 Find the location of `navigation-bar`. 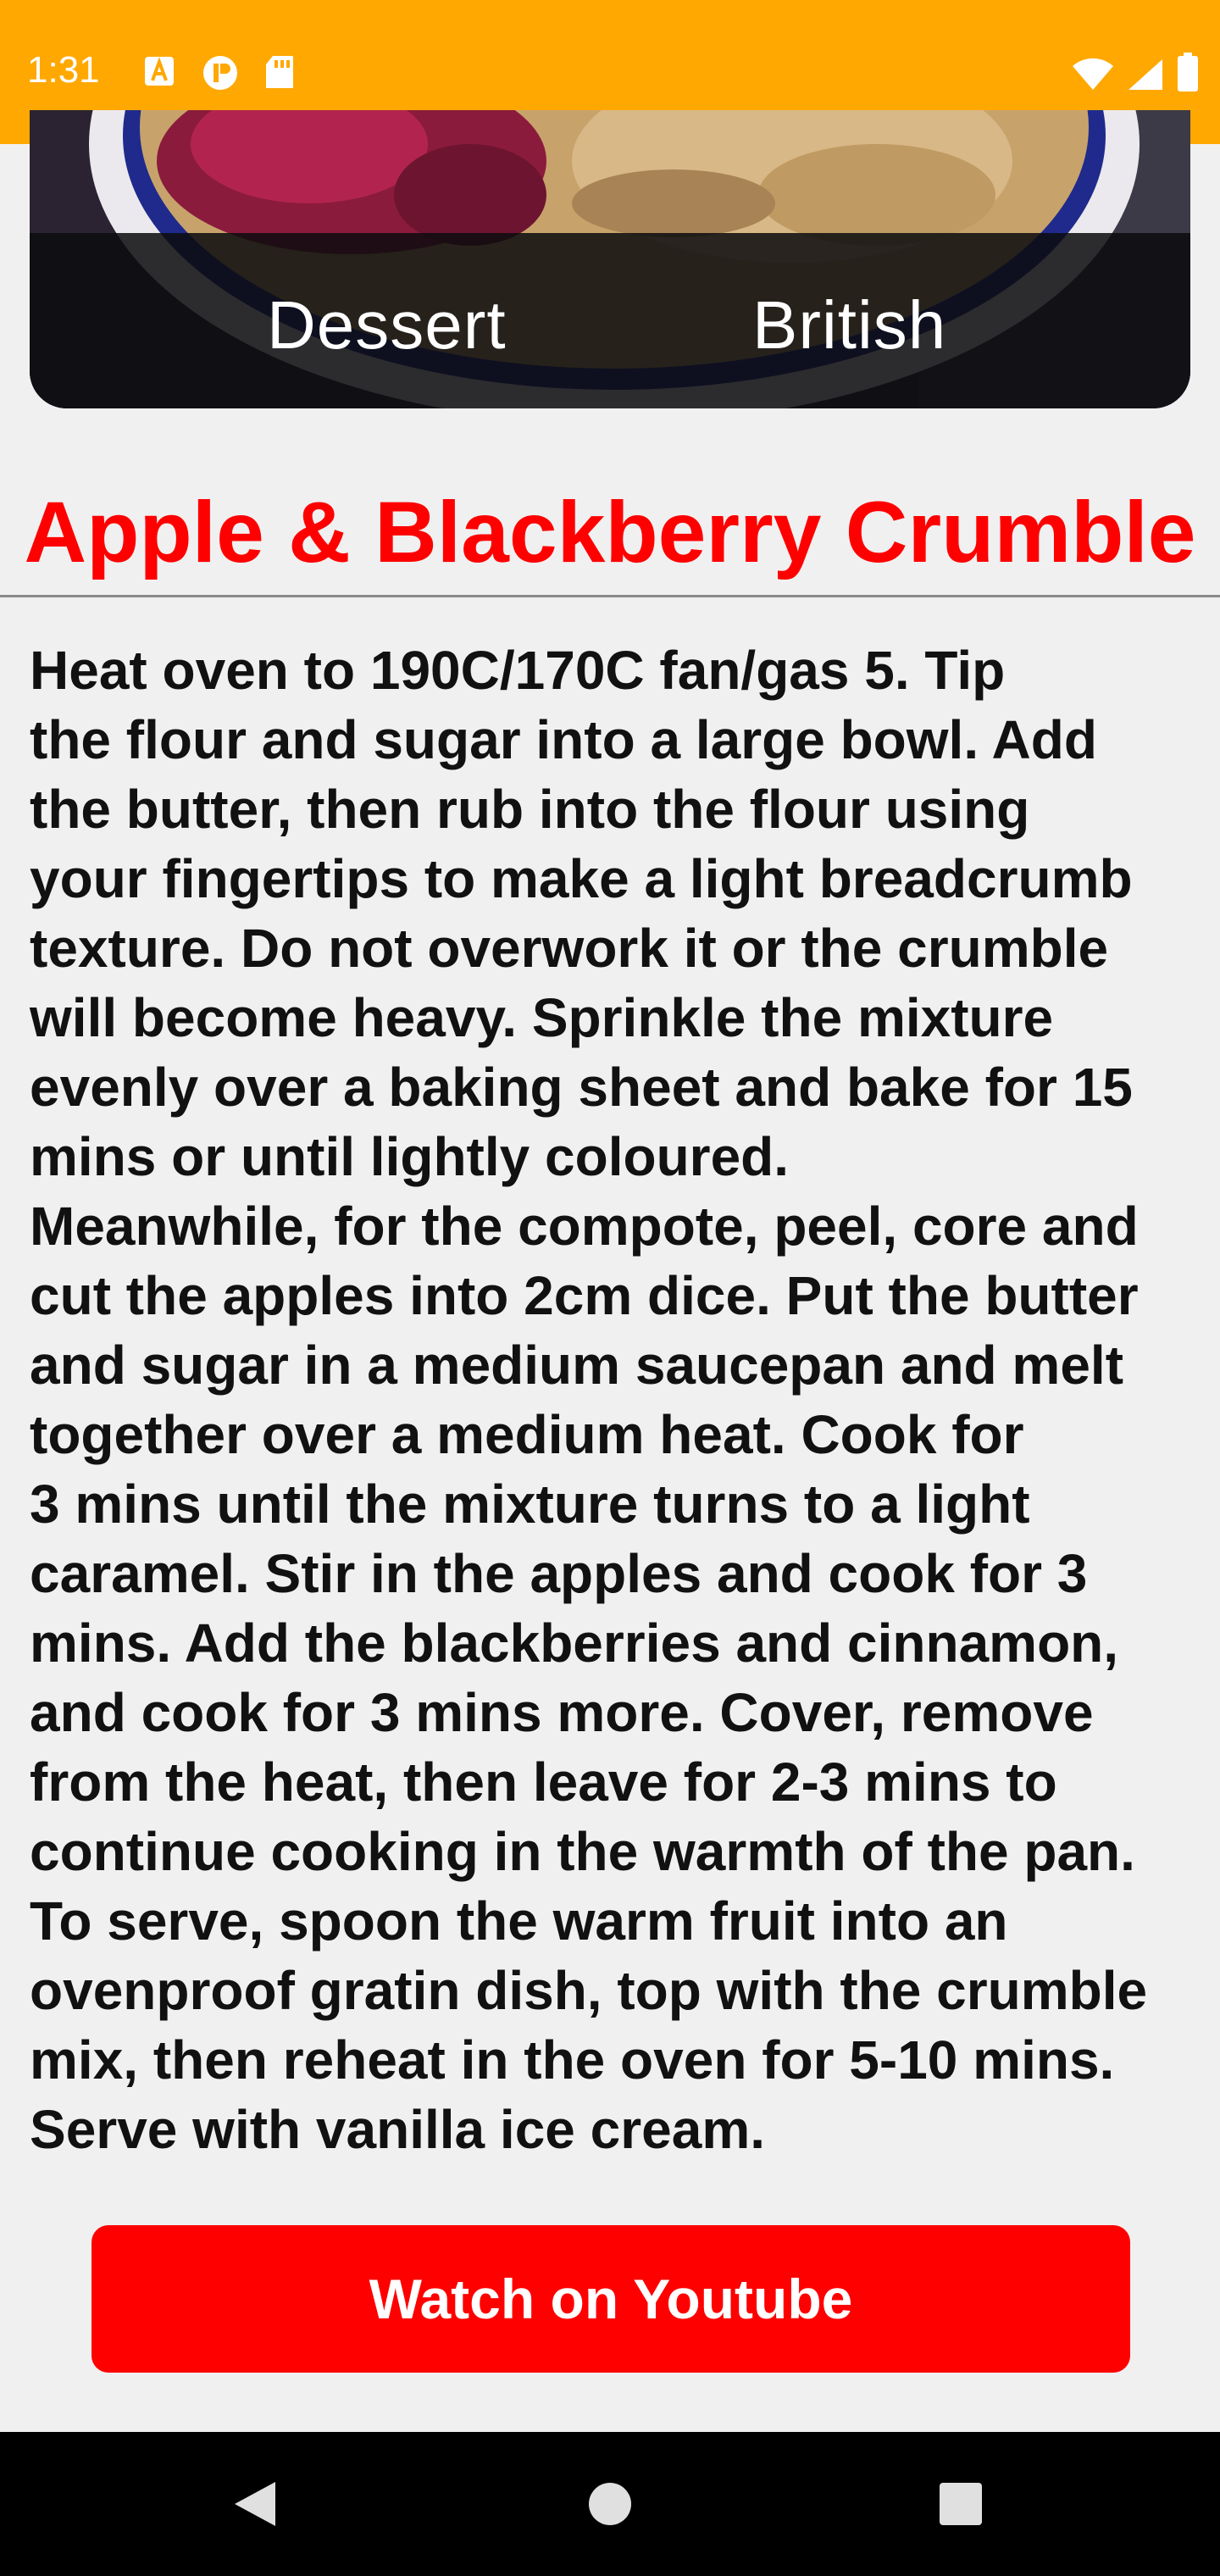

navigation-bar is located at coordinates (610, 2504).